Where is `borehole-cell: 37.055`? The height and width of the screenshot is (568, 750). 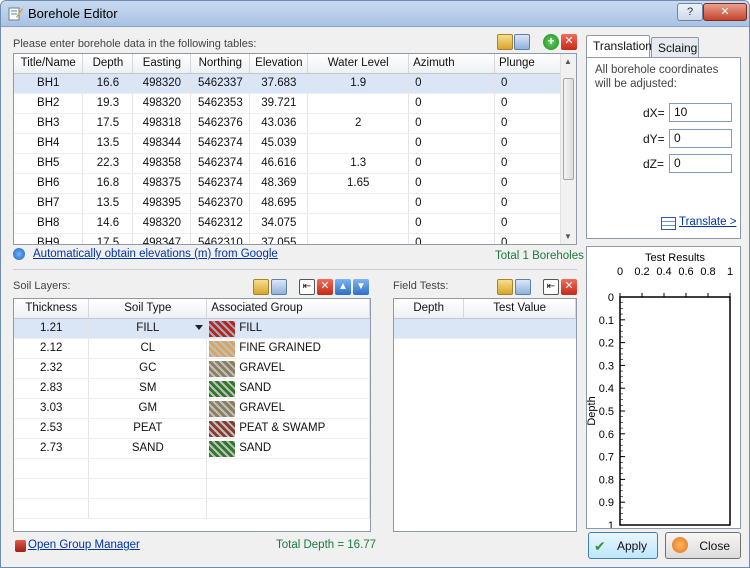 borehole-cell: 37.055 is located at coordinates (279, 238).